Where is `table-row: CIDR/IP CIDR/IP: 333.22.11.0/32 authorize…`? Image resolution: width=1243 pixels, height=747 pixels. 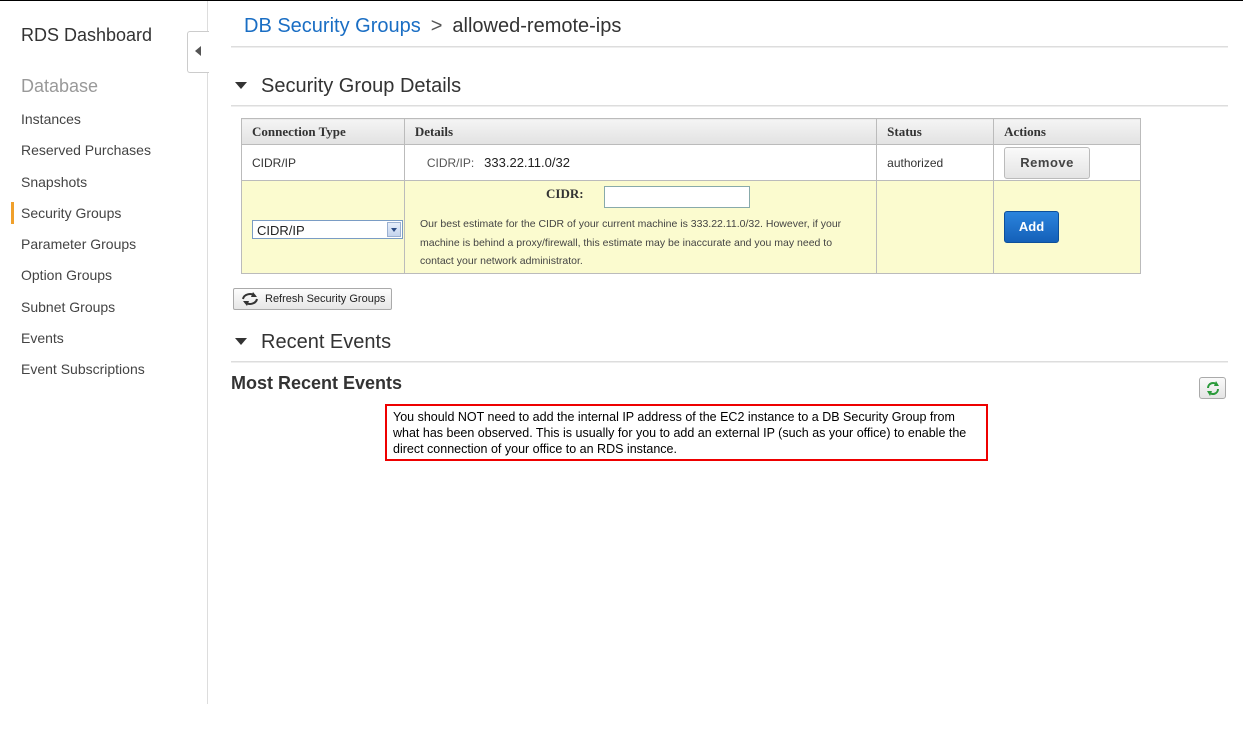
table-row: CIDR/IP CIDR/IP: 333.22.11.0/32 authorize… is located at coordinates (691, 162).